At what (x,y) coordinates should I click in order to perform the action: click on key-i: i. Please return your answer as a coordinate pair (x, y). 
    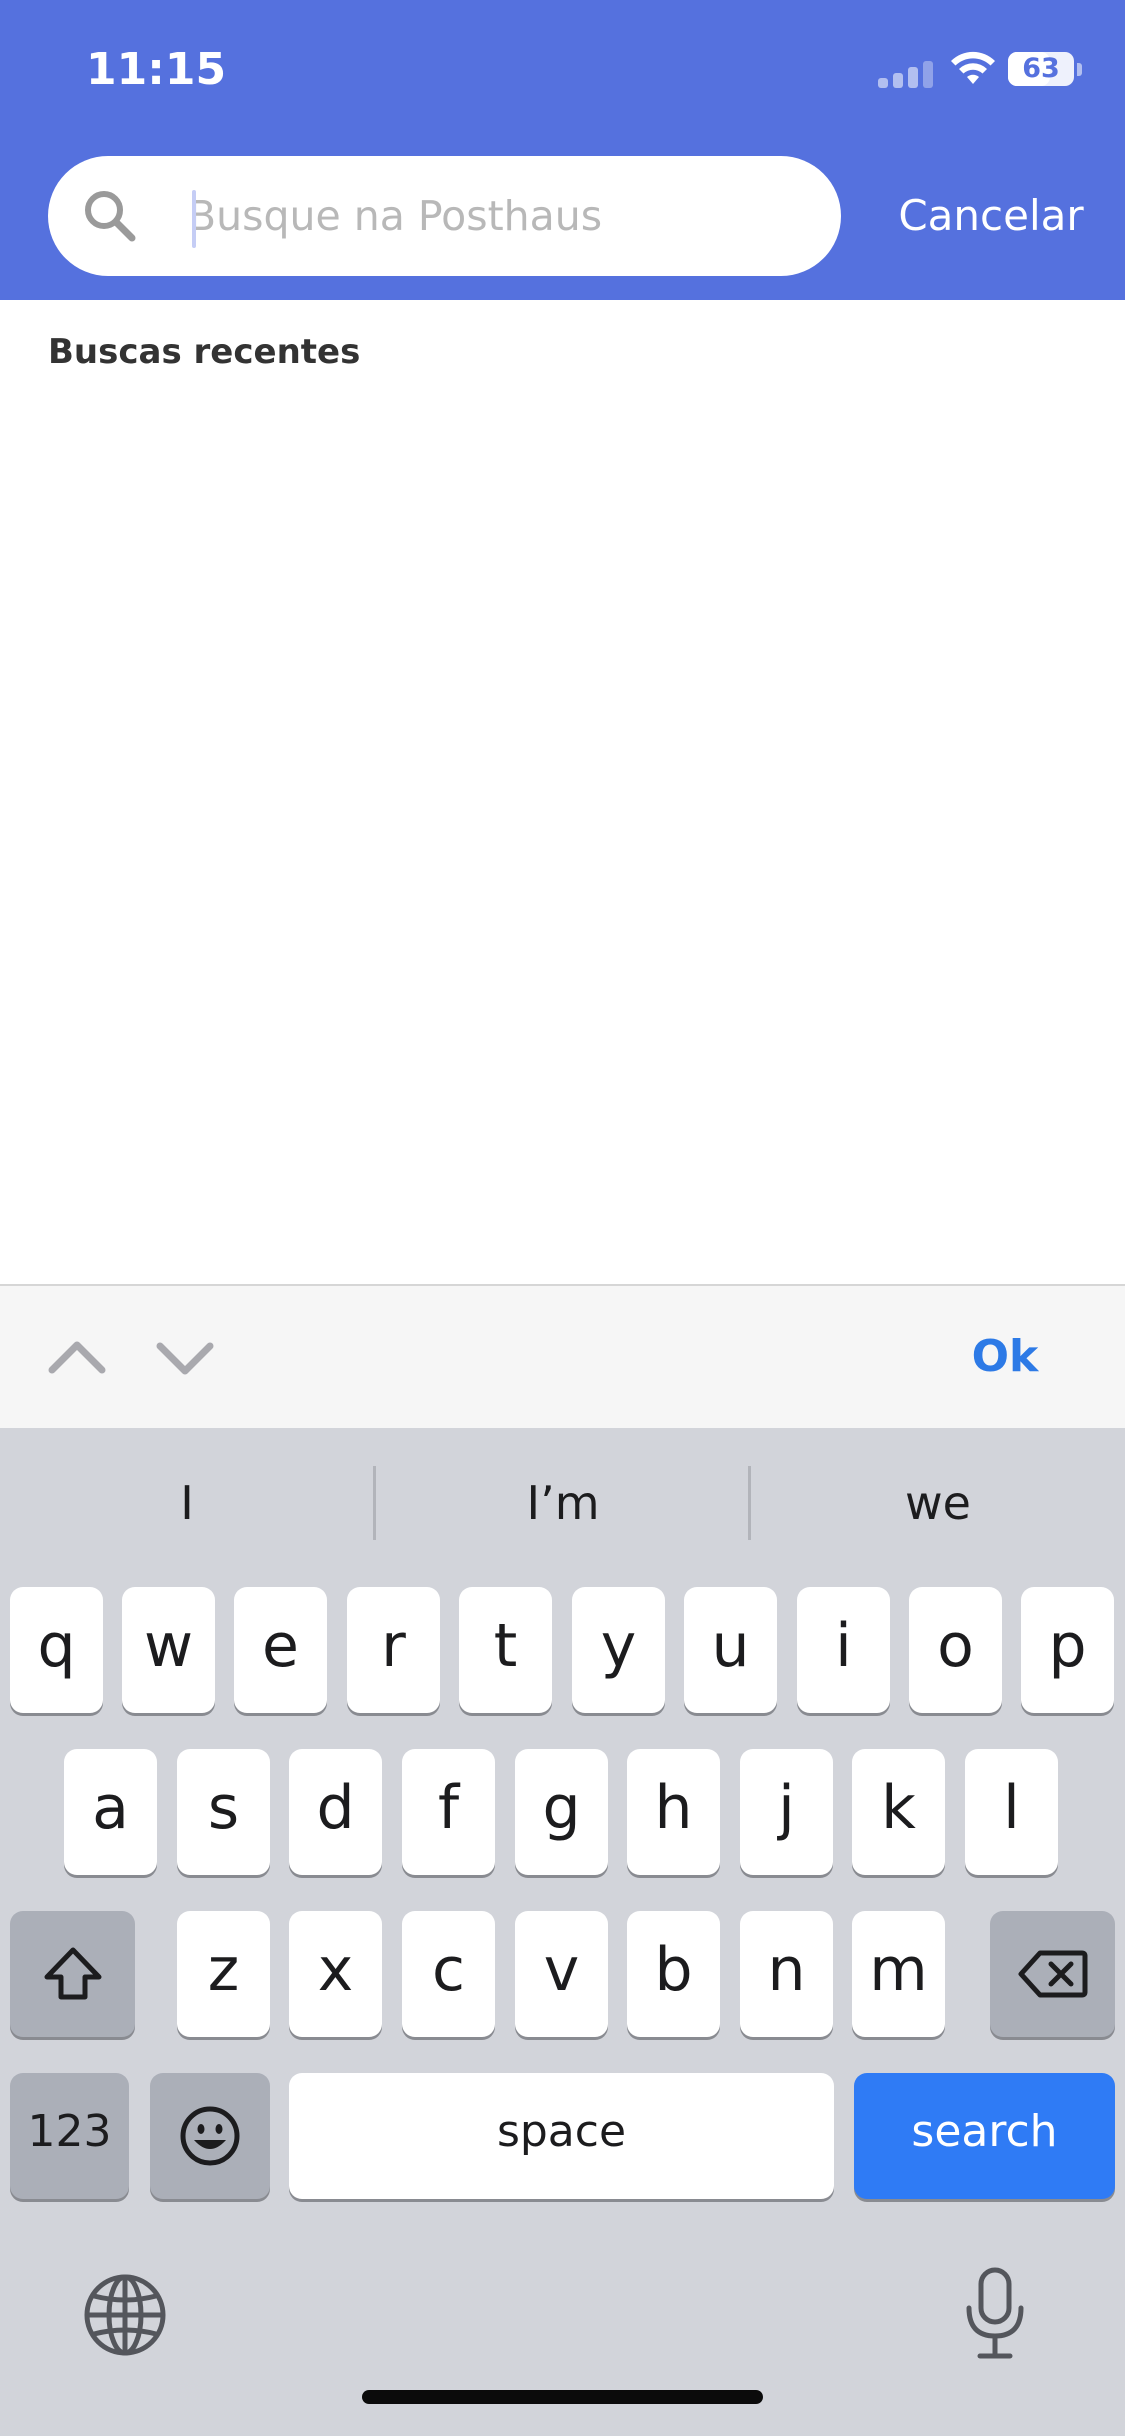
    Looking at the image, I should click on (843, 1650).